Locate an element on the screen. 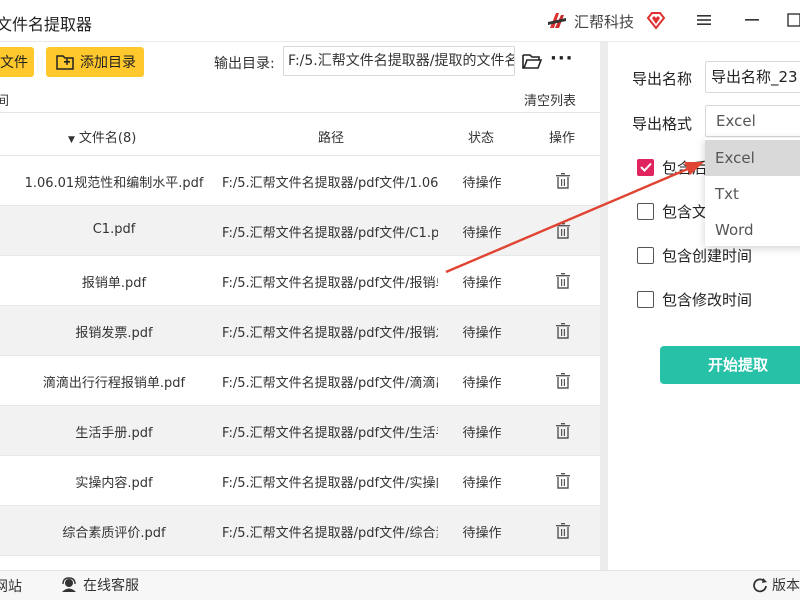  brand-name: 汇帮科技 is located at coordinates (604, 21).